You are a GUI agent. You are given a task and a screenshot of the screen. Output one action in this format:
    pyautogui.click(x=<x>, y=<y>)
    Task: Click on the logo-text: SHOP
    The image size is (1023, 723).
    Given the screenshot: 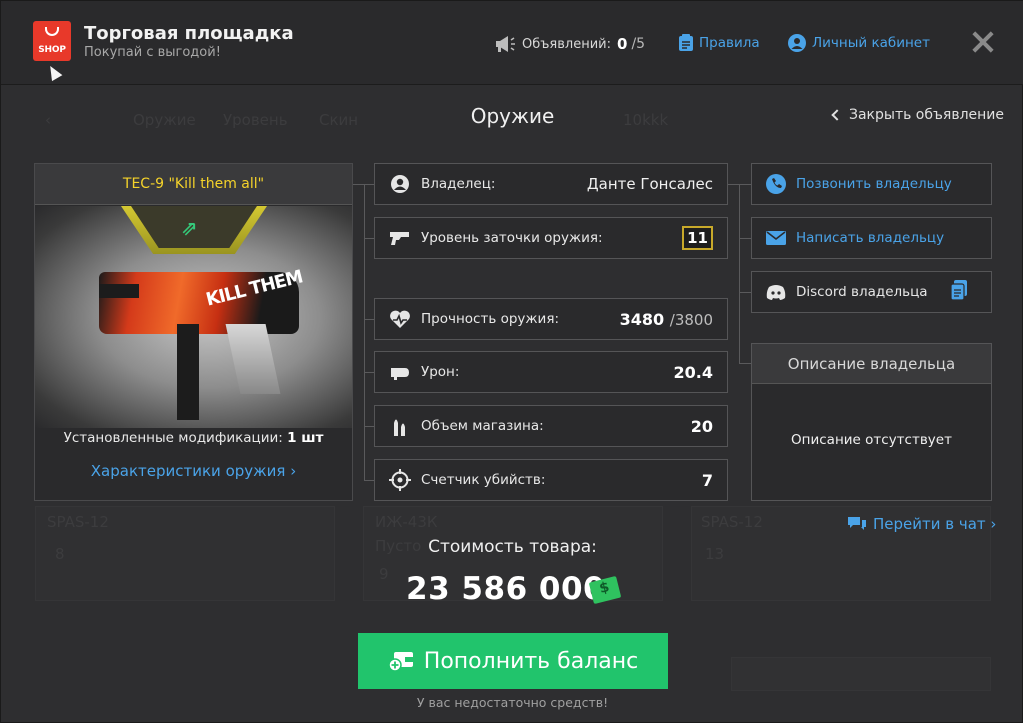 What is the action you would take?
    pyautogui.click(x=52, y=50)
    